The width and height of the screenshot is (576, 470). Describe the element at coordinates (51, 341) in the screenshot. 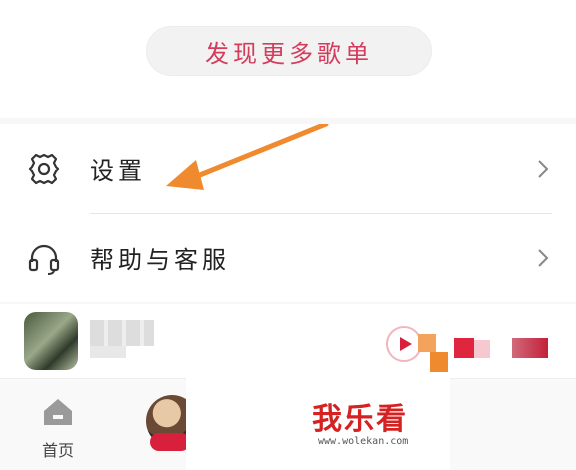

I see `album-cover` at that location.